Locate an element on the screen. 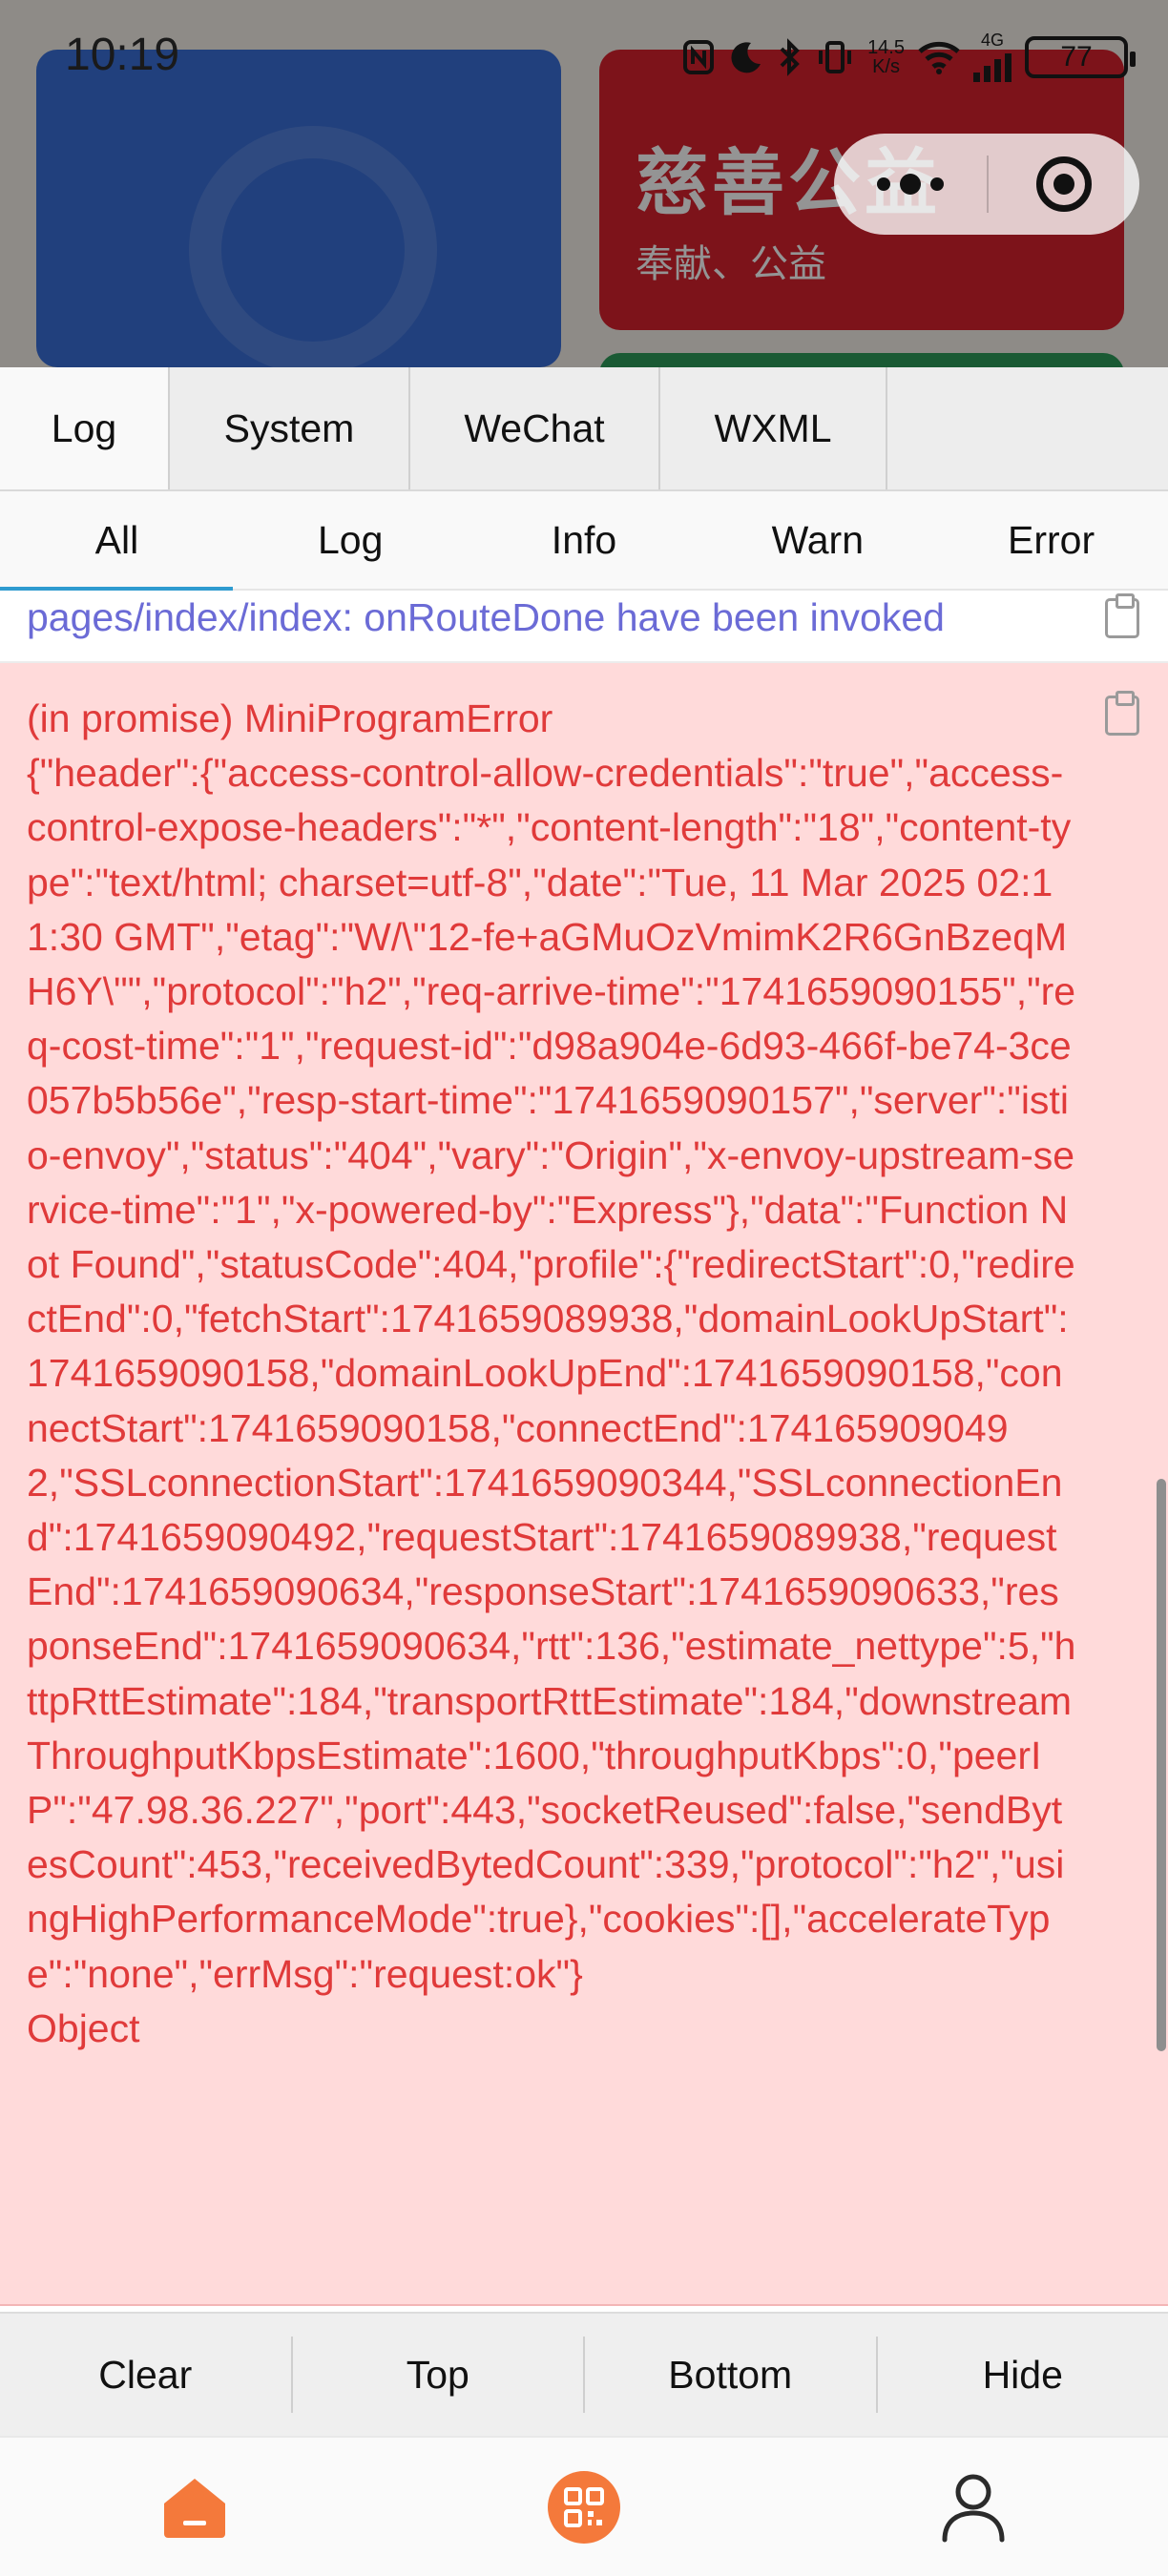  nav-home is located at coordinates (194, 2507).